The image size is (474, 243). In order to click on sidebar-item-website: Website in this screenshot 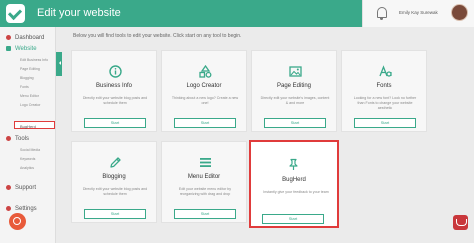, I will do `click(21, 49)`.